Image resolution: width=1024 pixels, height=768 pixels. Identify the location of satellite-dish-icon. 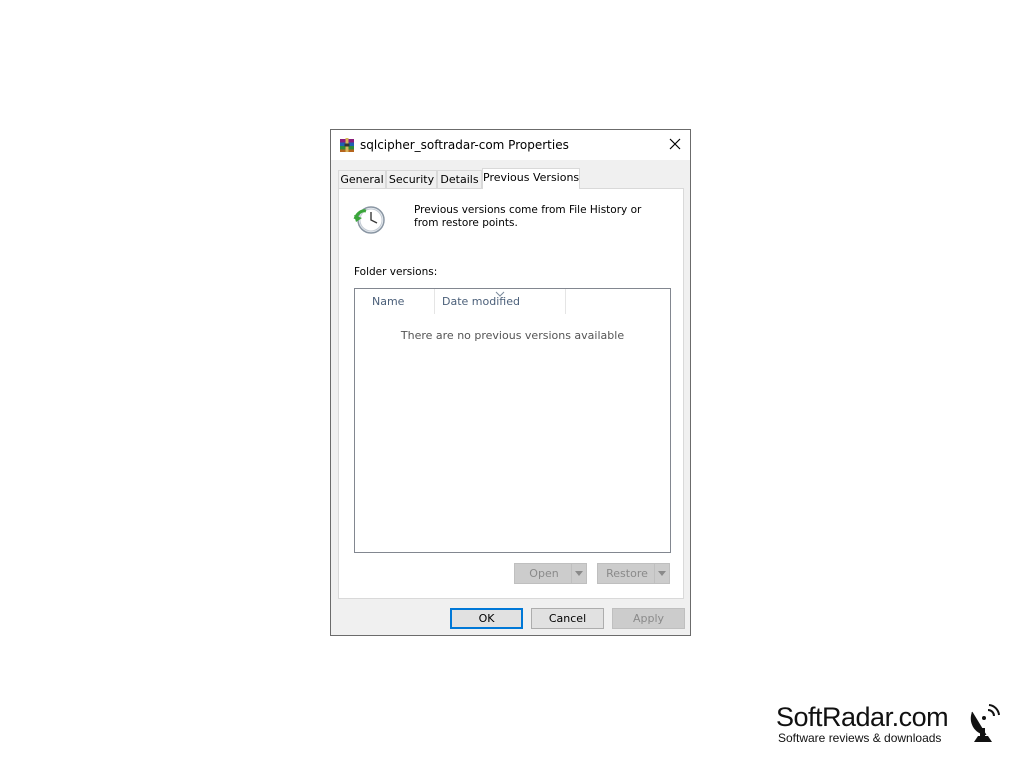
(985, 722).